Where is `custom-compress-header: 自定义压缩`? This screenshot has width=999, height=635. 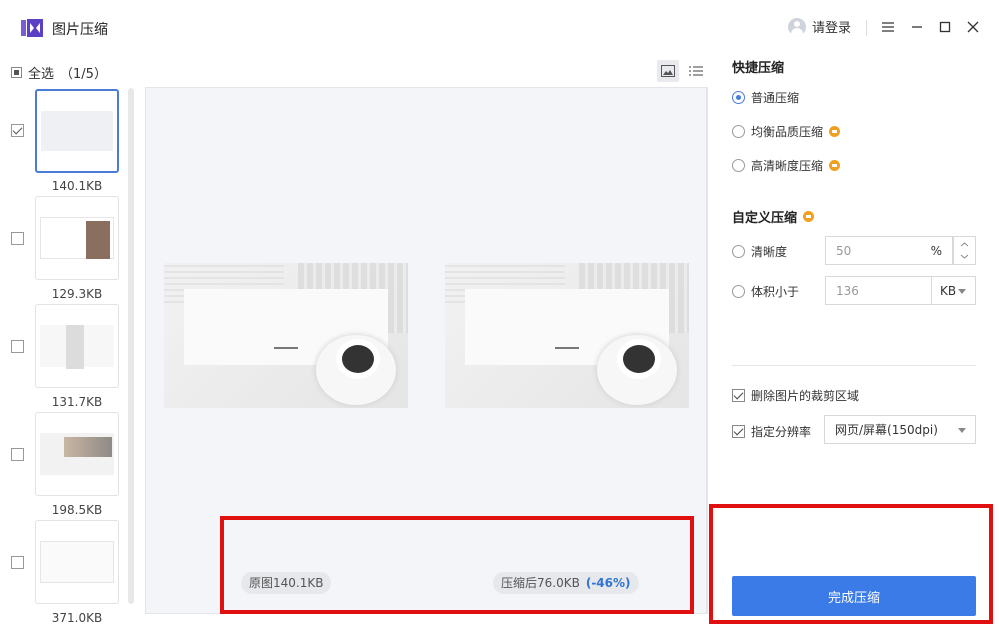 custom-compress-header: 自定义压缩 is located at coordinates (773, 216).